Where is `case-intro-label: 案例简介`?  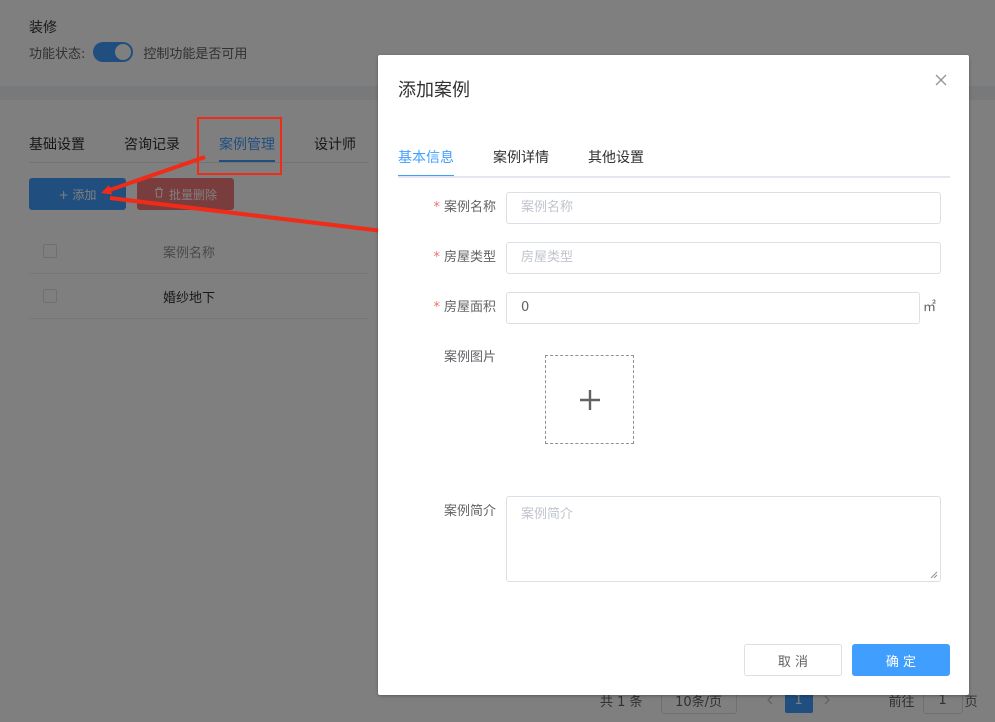
case-intro-label: 案例简介 is located at coordinates (469, 511).